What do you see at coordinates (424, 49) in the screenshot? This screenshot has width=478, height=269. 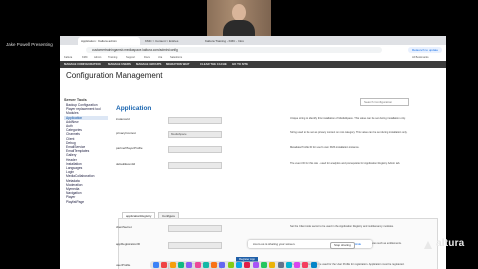 I see `relaunch-button: Relaunch to update` at bounding box center [424, 49].